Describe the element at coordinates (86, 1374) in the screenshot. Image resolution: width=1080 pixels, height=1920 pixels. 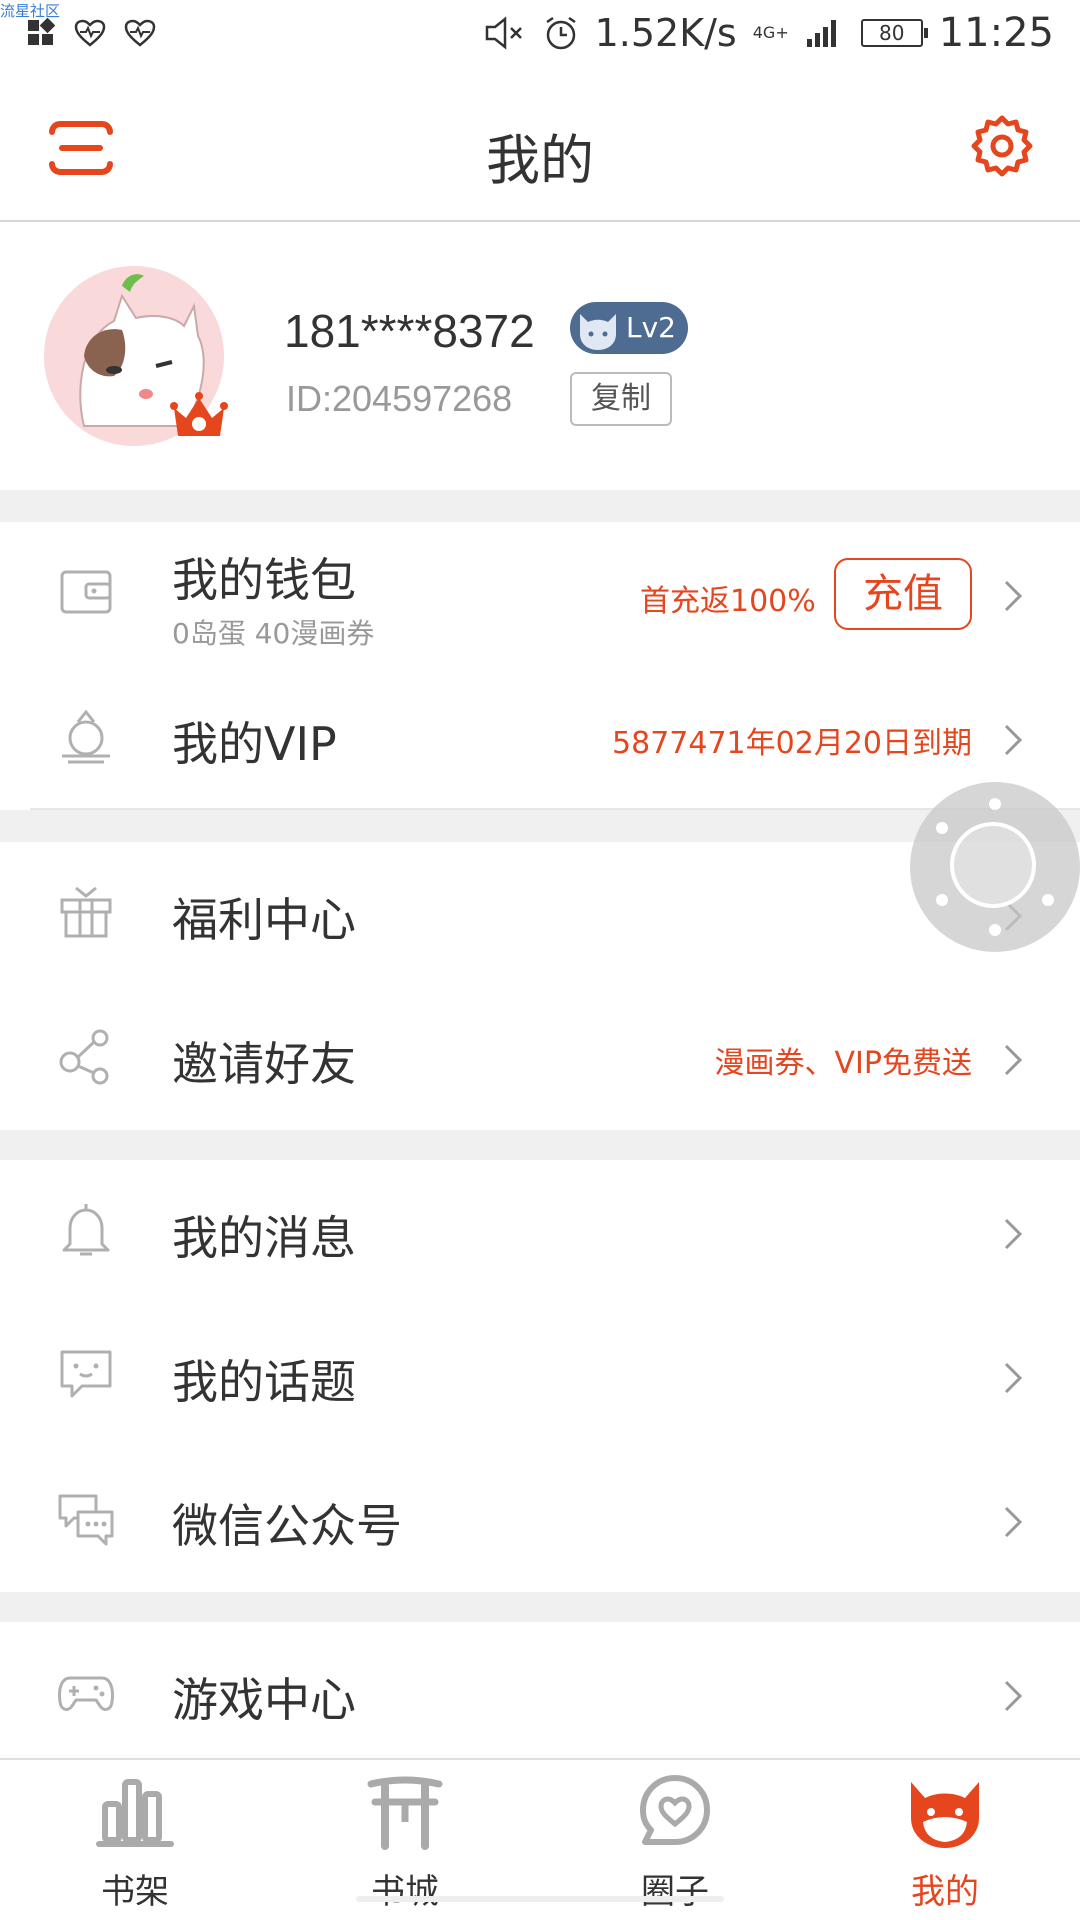
I see `chat-bubble-icon` at that location.